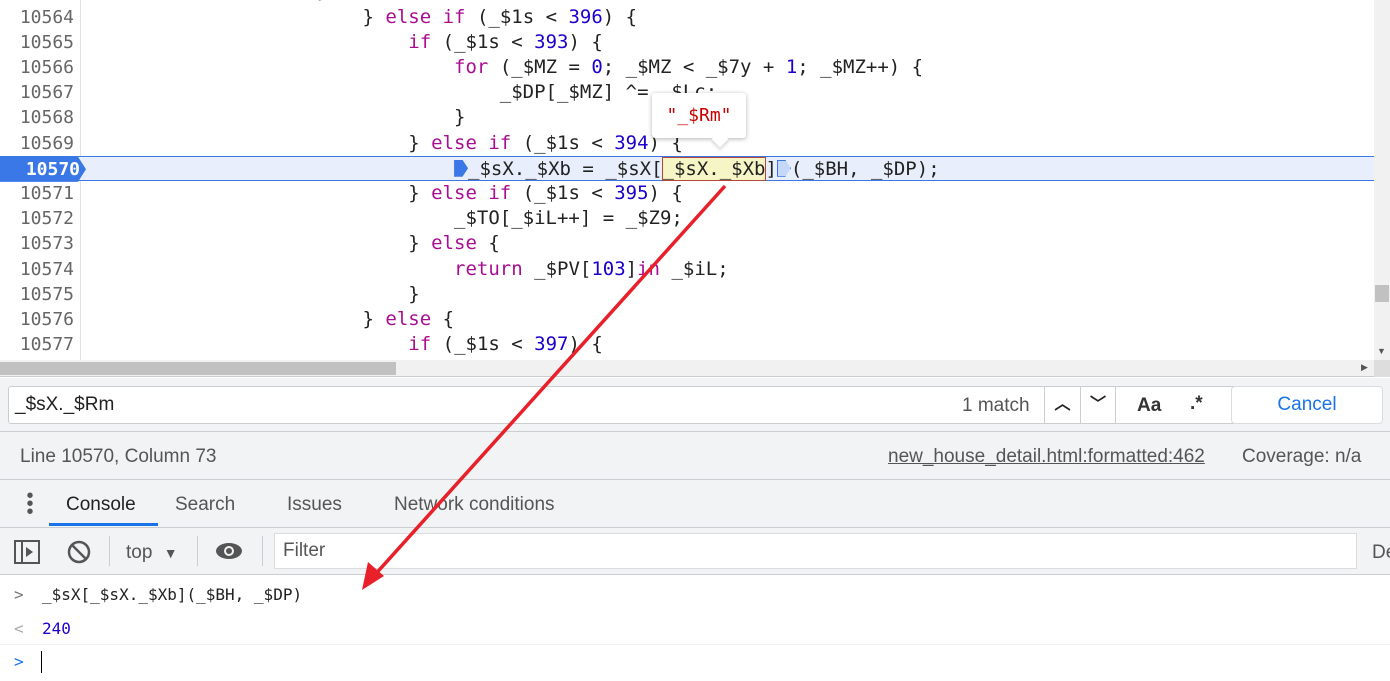 The image size is (1390, 681). I want to click on console-result-value: 240, so click(56, 628).